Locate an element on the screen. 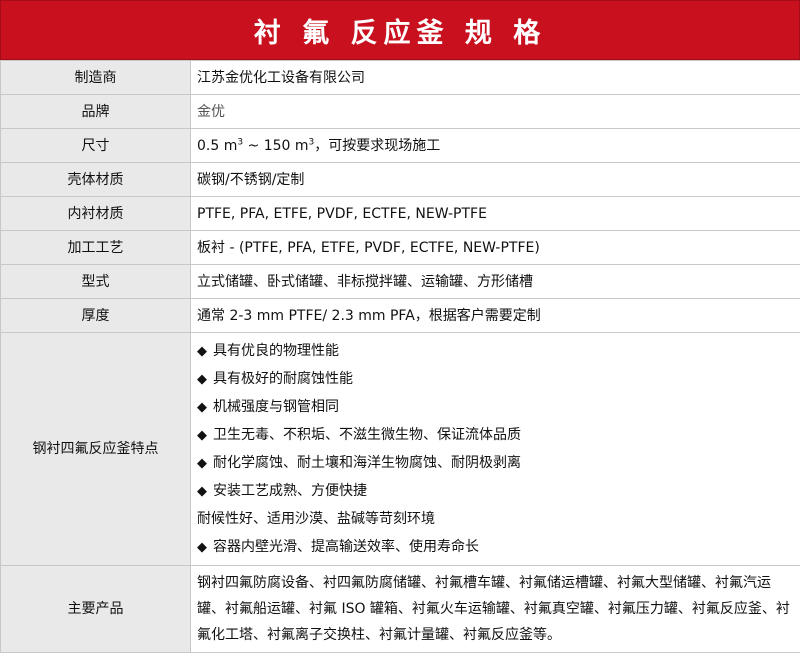 The height and width of the screenshot is (653, 800). row-label: 尺寸 is located at coordinates (96, 146).